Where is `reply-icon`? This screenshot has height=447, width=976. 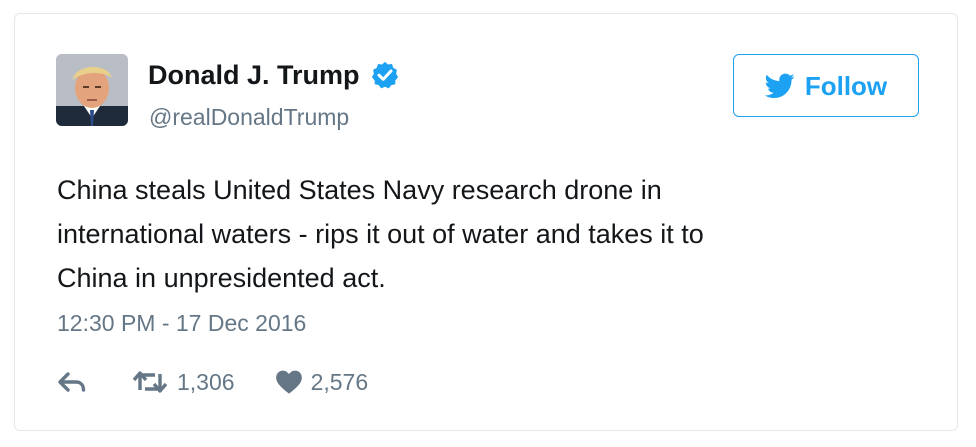 reply-icon is located at coordinates (72, 382).